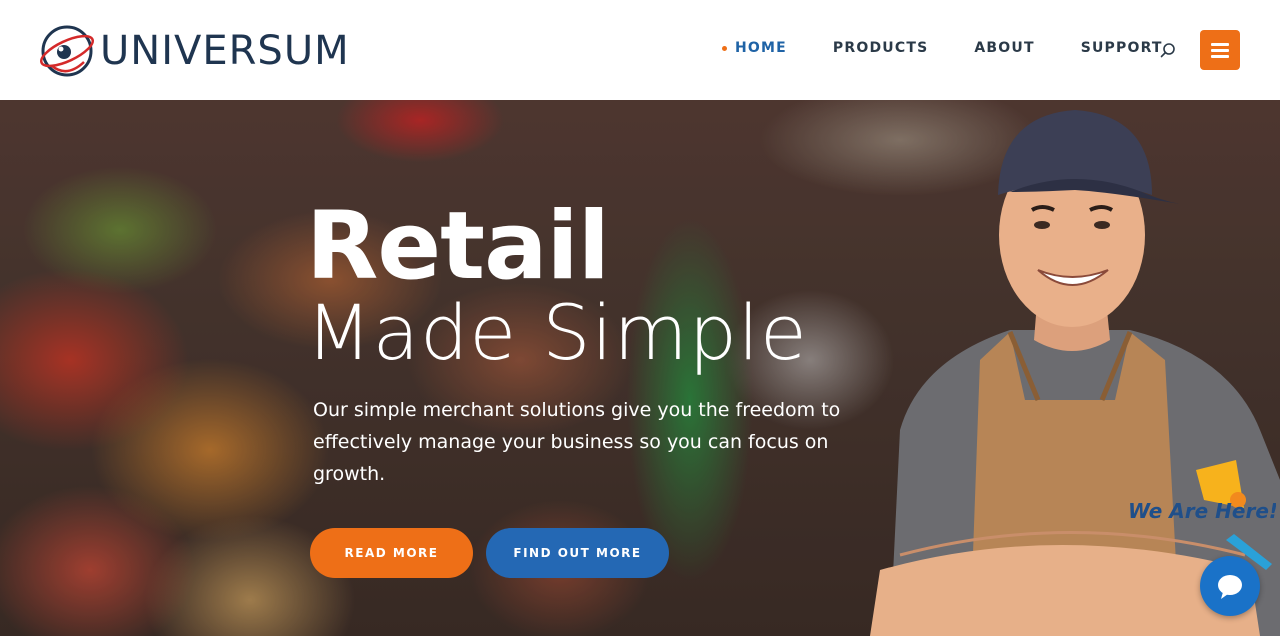  I want to click on logo-link: UNIVERSUM, so click(194, 51).